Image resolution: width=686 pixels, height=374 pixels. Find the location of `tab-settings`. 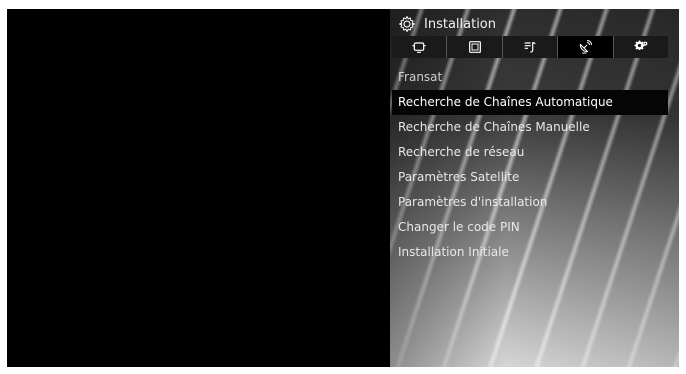

tab-settings is located at coordinates (641, 47).